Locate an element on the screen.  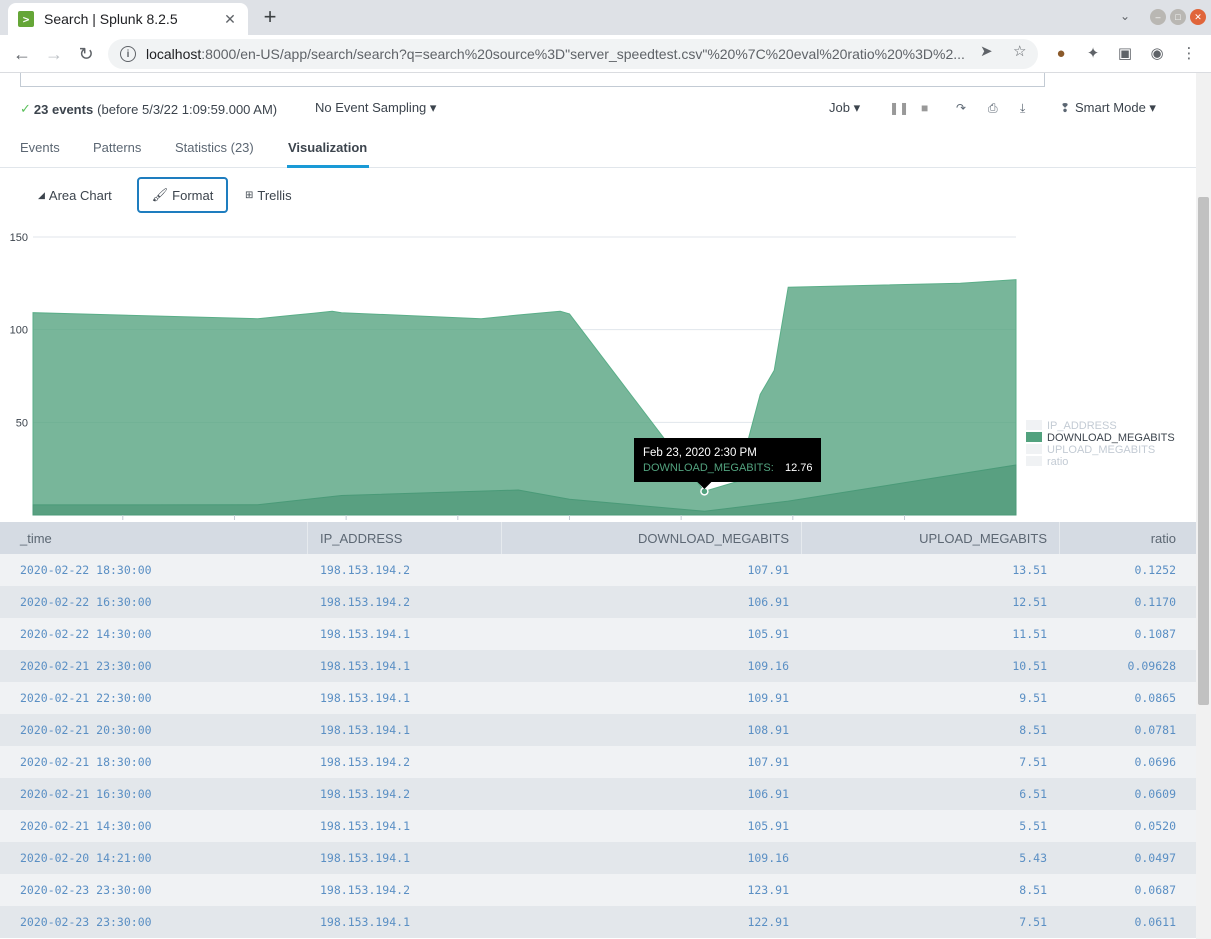
cell-upload: 5.51 is located at coordinates (1033, 826).